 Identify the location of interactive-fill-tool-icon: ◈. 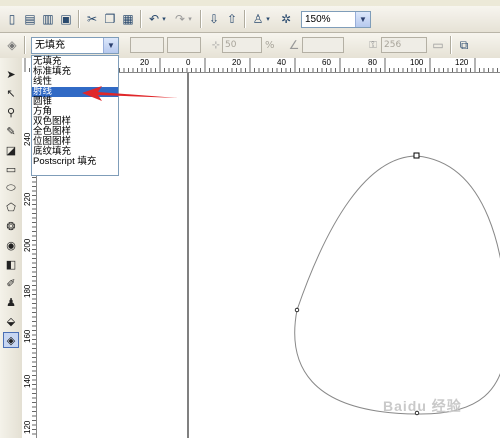
(11, 340).